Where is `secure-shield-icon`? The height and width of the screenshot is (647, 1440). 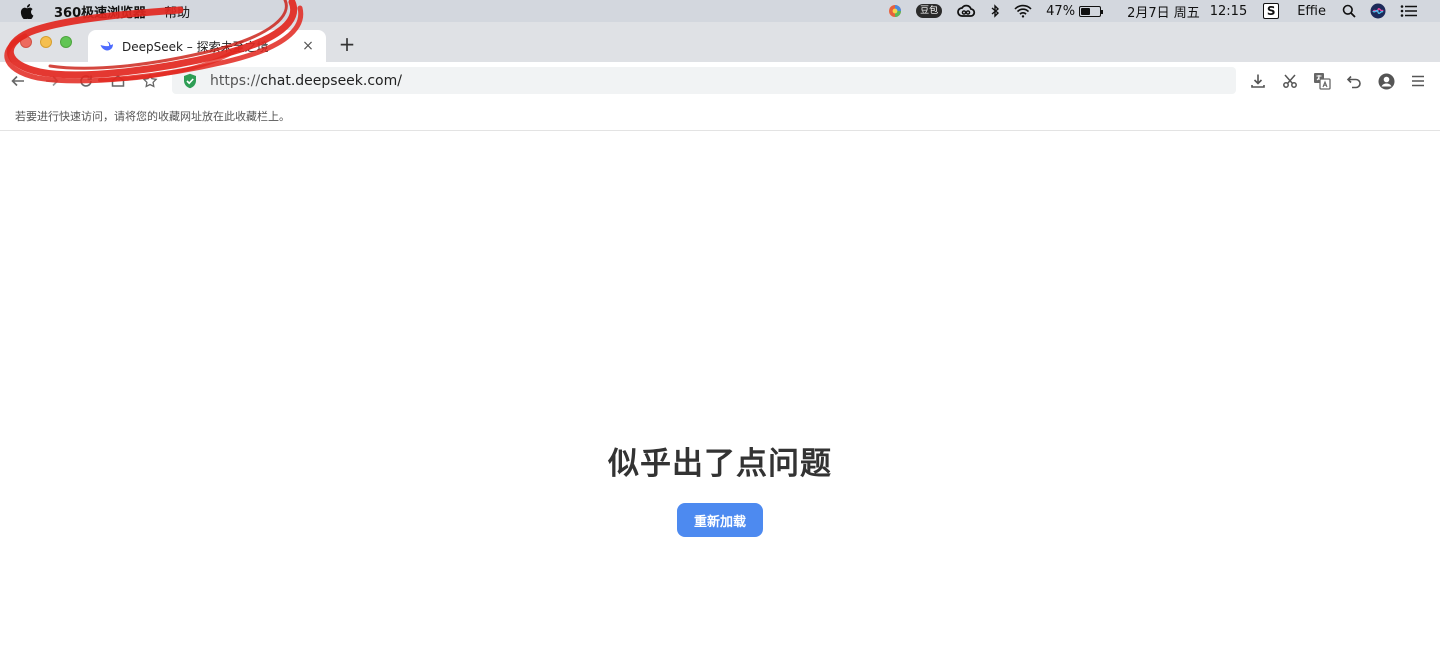 secure-shield-icon is located at coordinates (190, 81).